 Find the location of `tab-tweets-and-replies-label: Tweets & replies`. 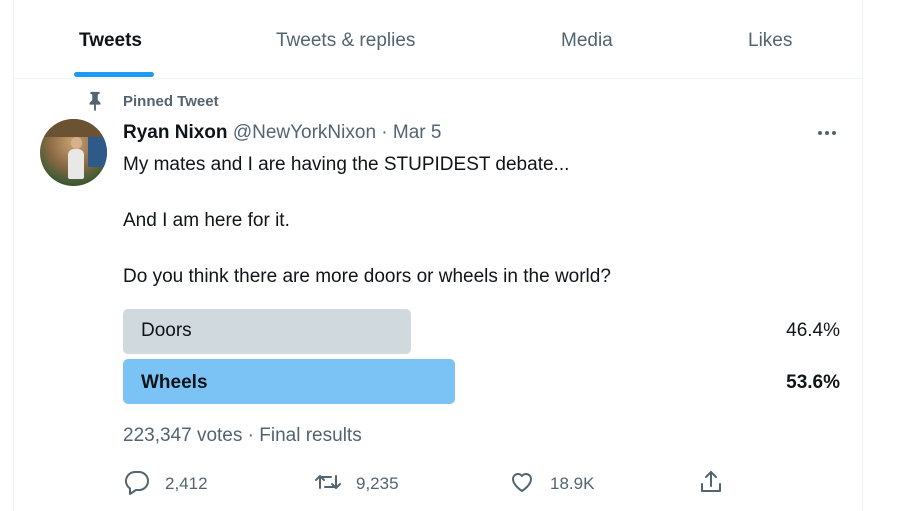

tab-tweets-and-replies-label: Tweets & replies is located at coordinates (346, 40).